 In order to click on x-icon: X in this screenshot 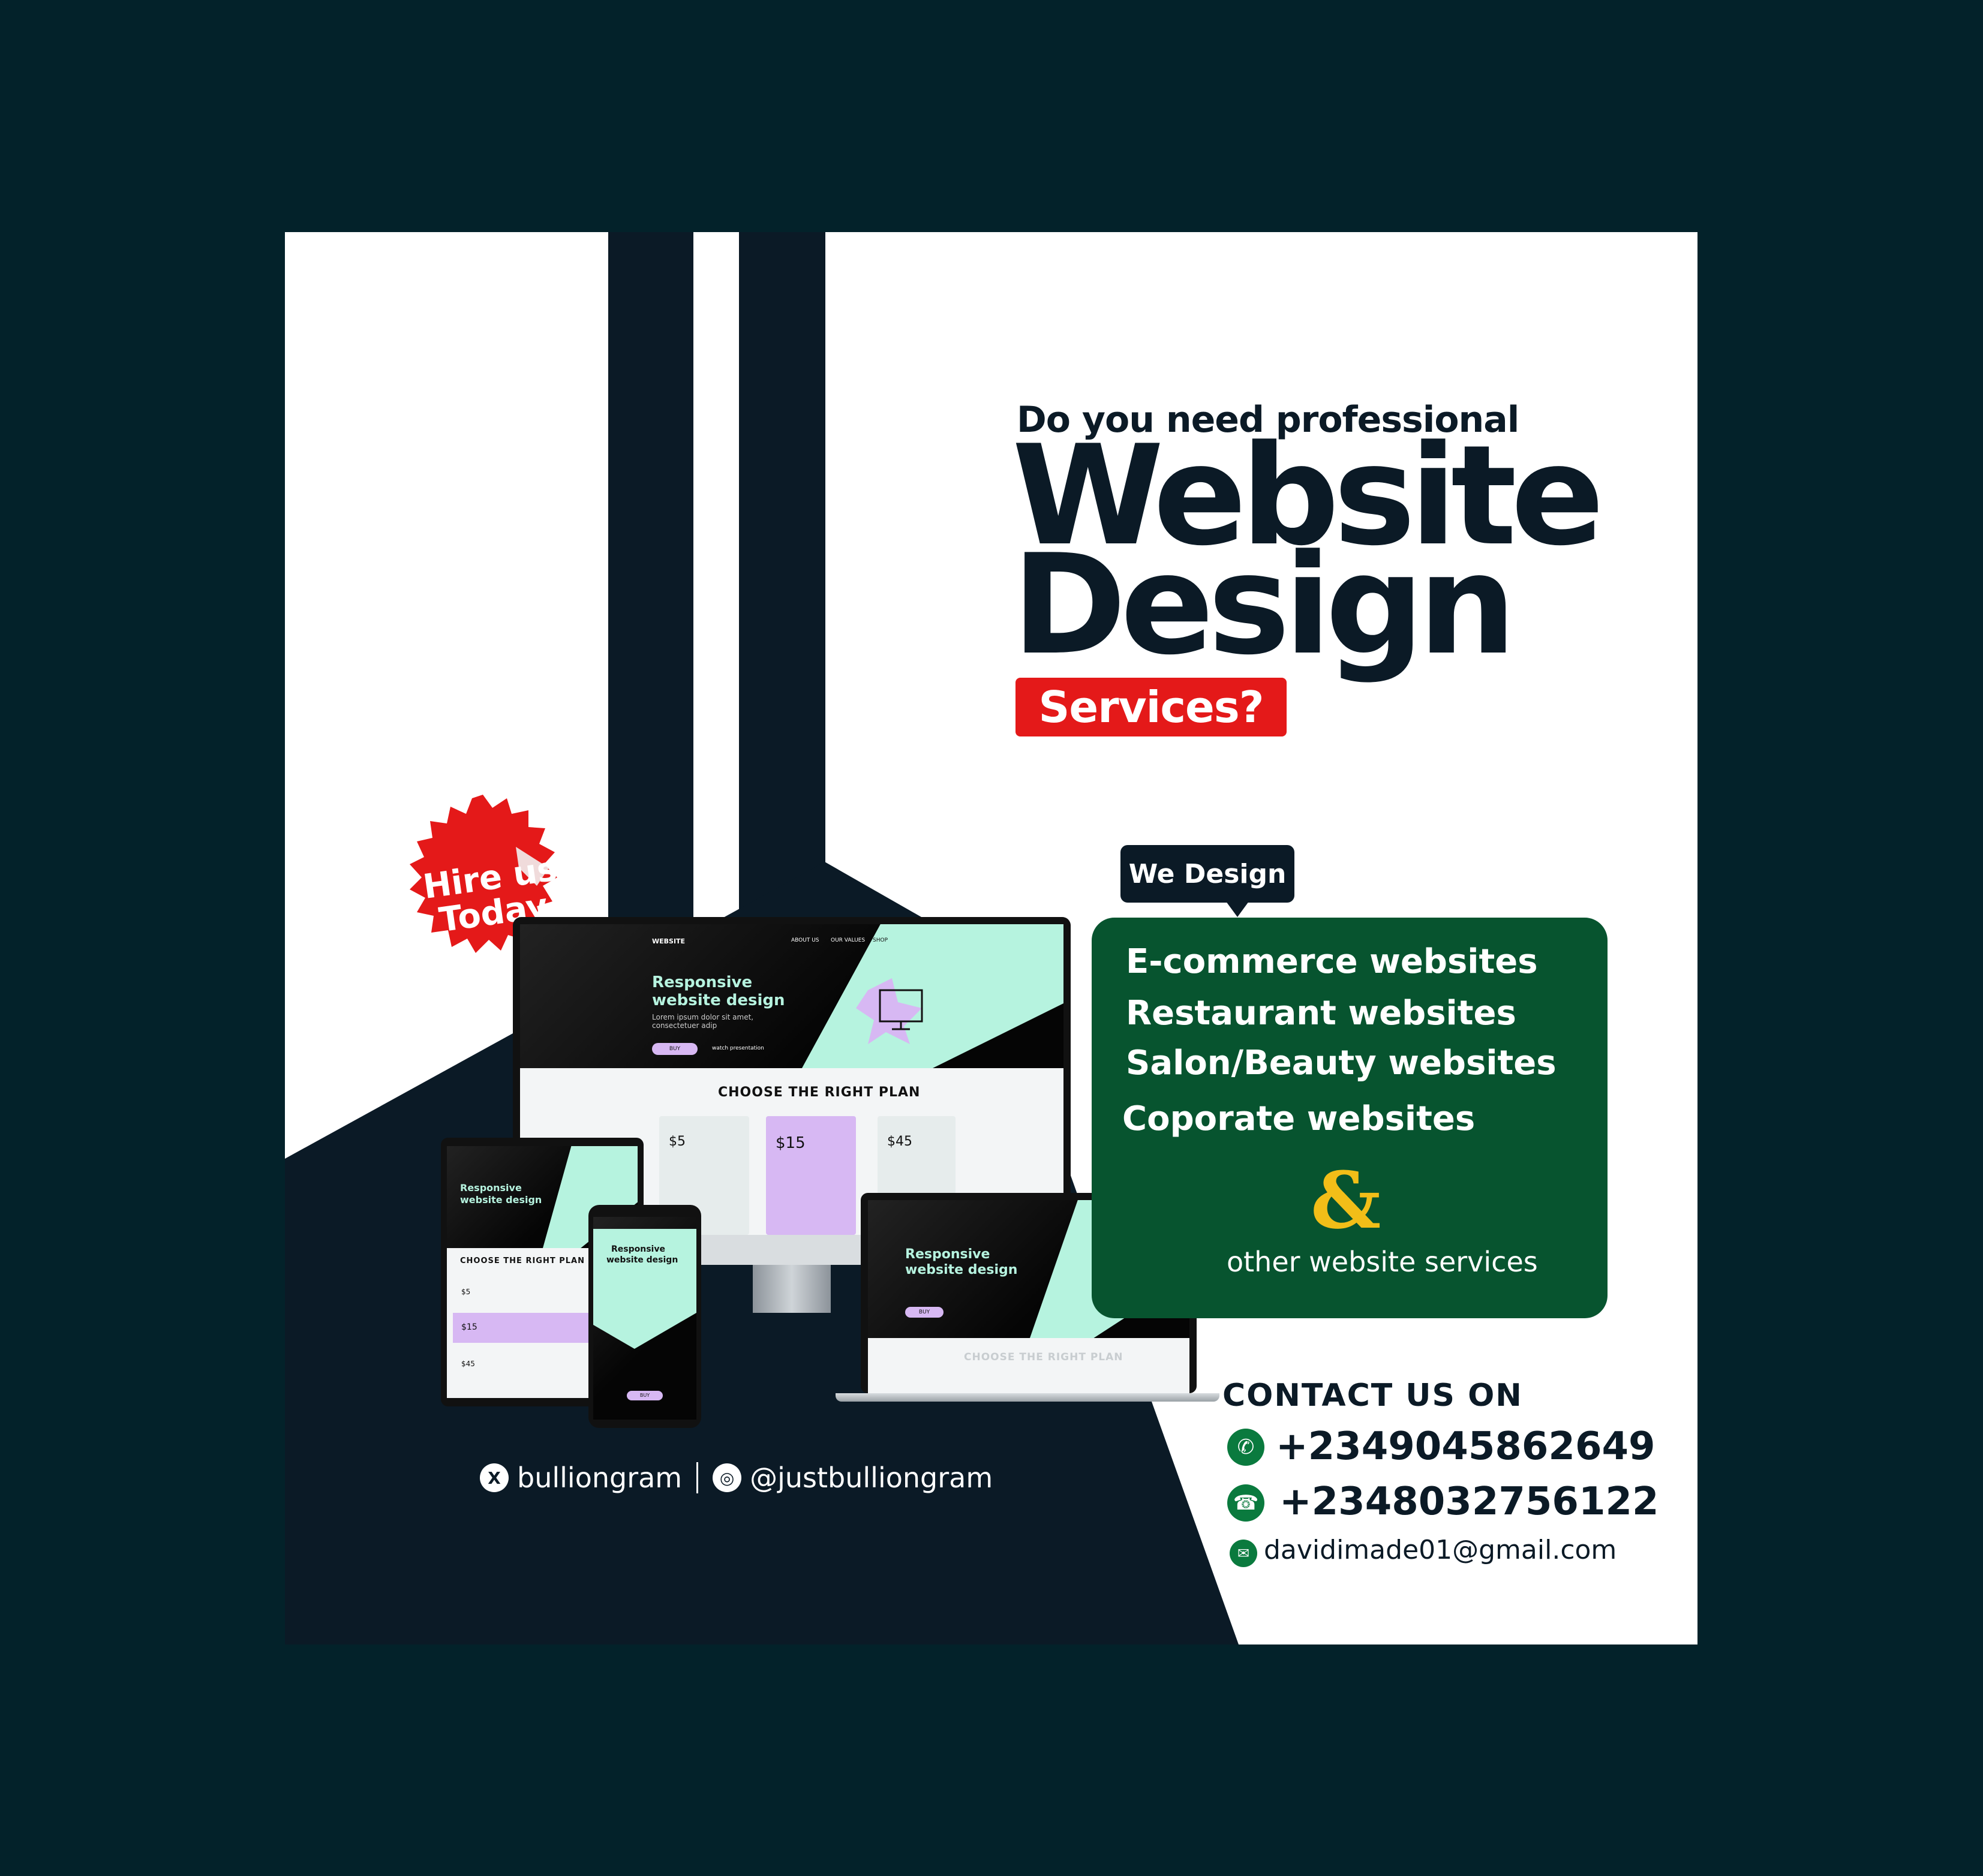, I will do `click(494, 1478)`.